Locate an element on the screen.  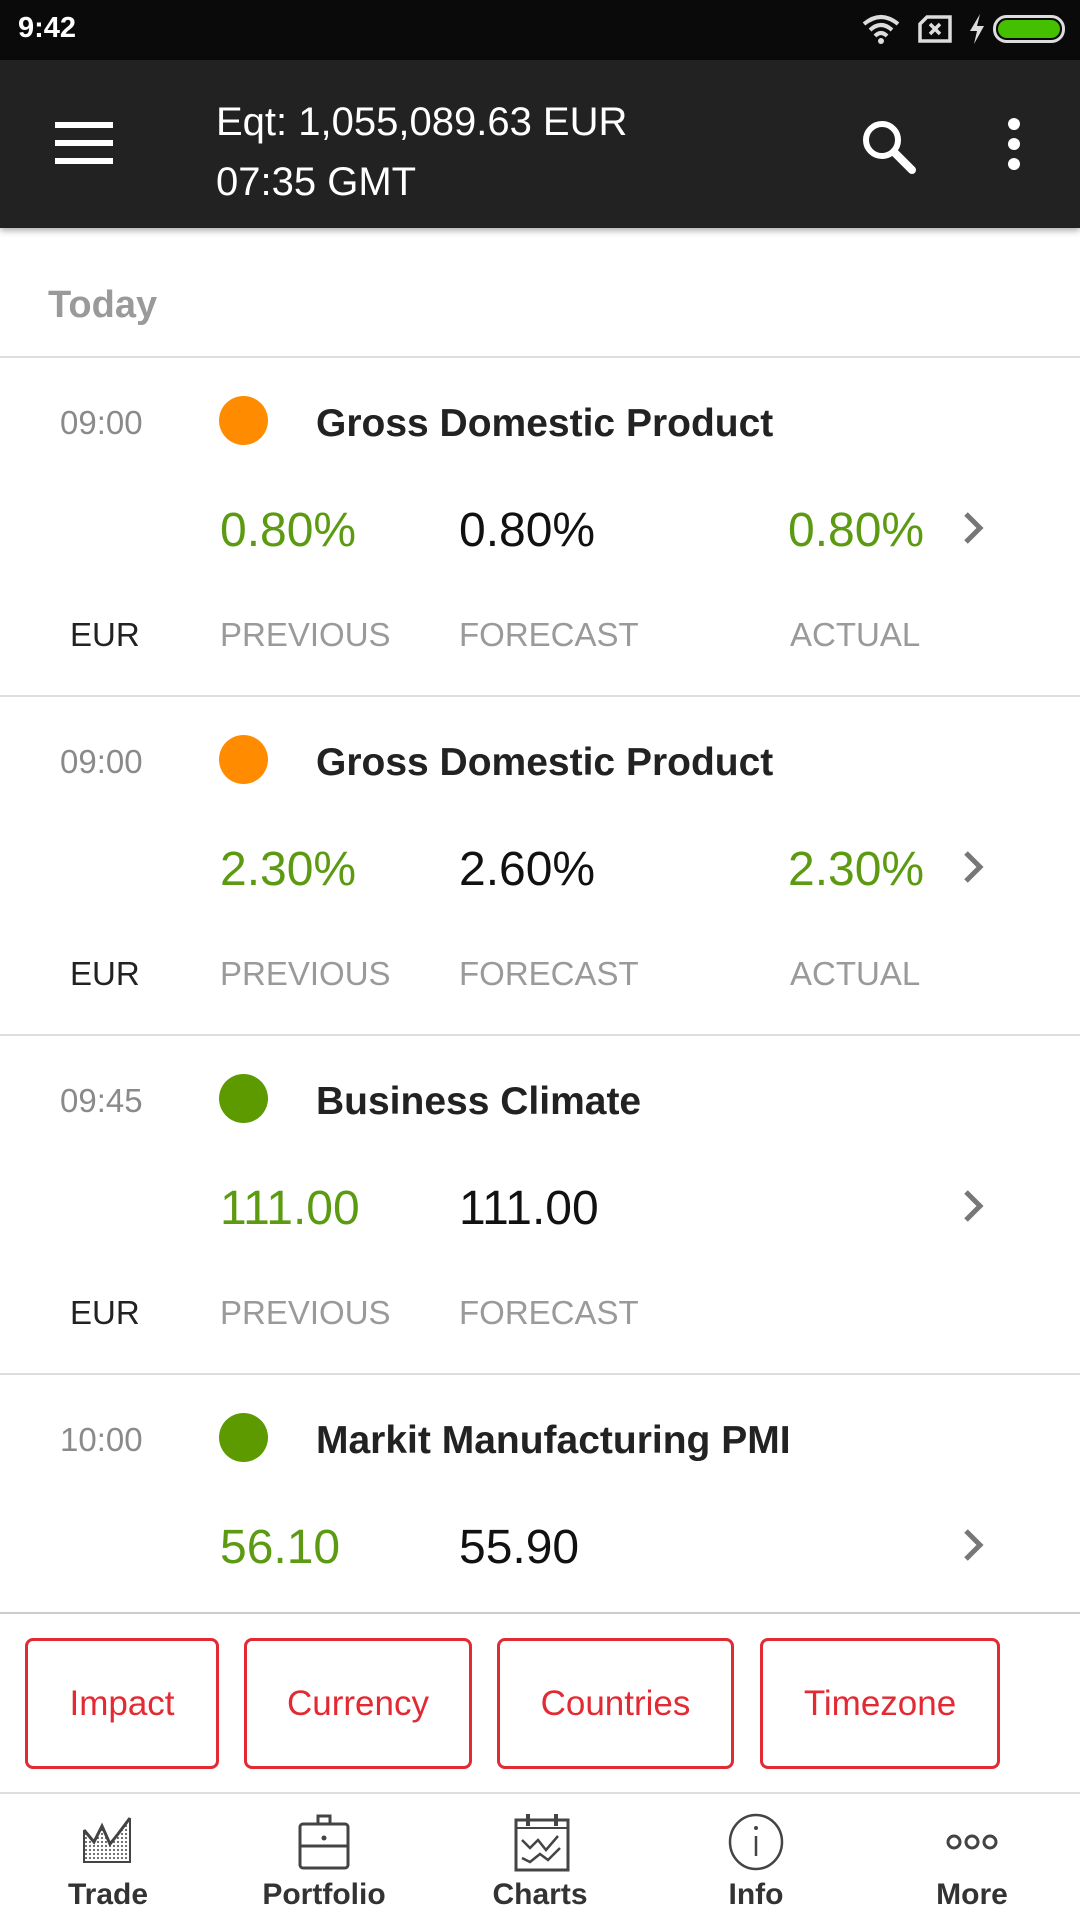
filter-bar: Impact Currency Countries Timezone is located at coordinates (540, 1703).